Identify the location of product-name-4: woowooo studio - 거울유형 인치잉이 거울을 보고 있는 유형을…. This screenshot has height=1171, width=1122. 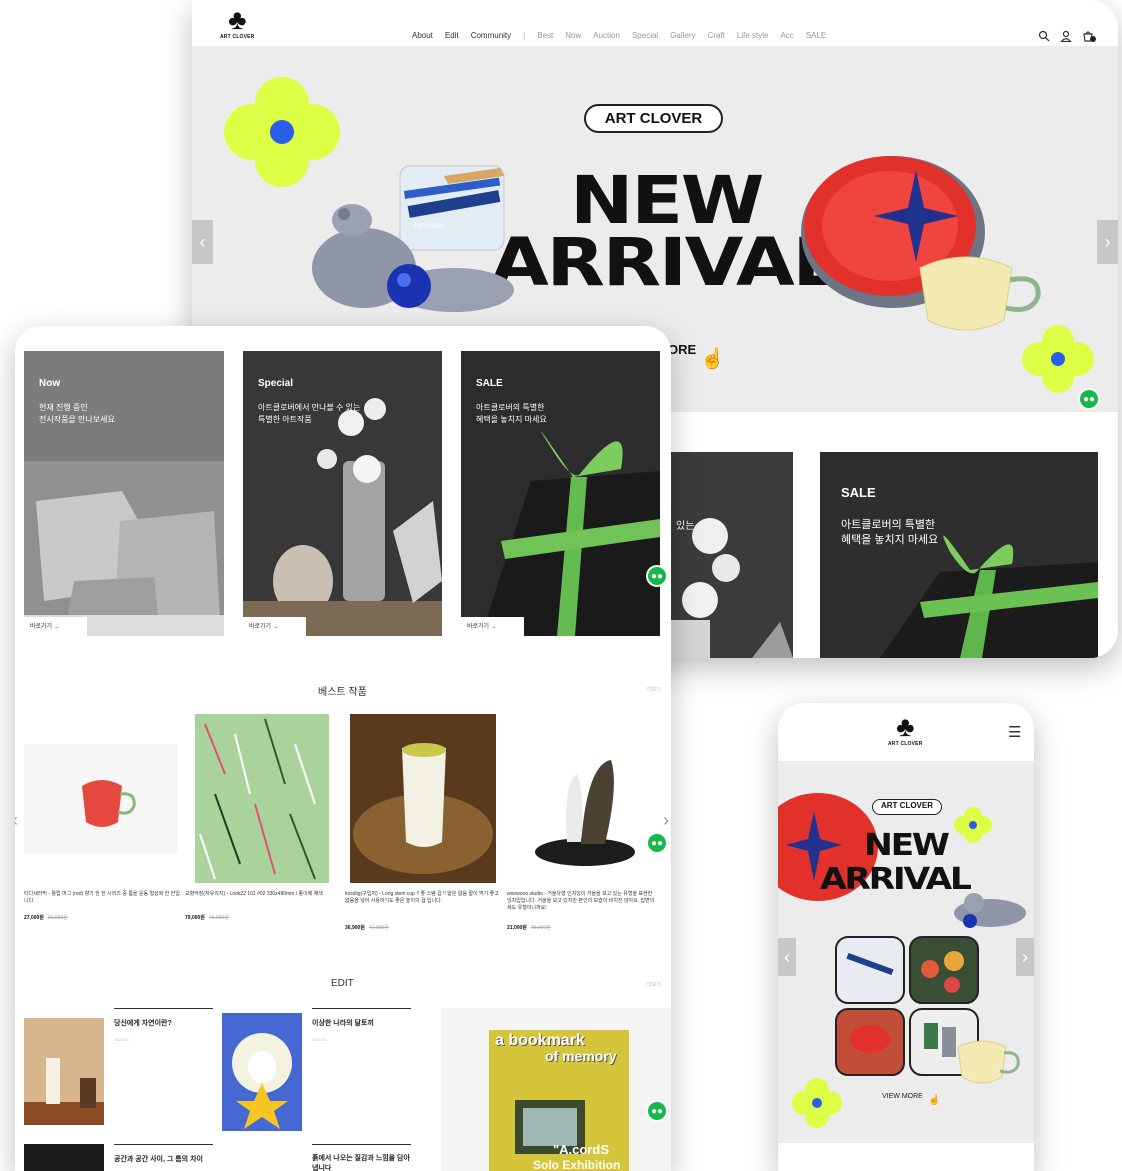
(582, 901).